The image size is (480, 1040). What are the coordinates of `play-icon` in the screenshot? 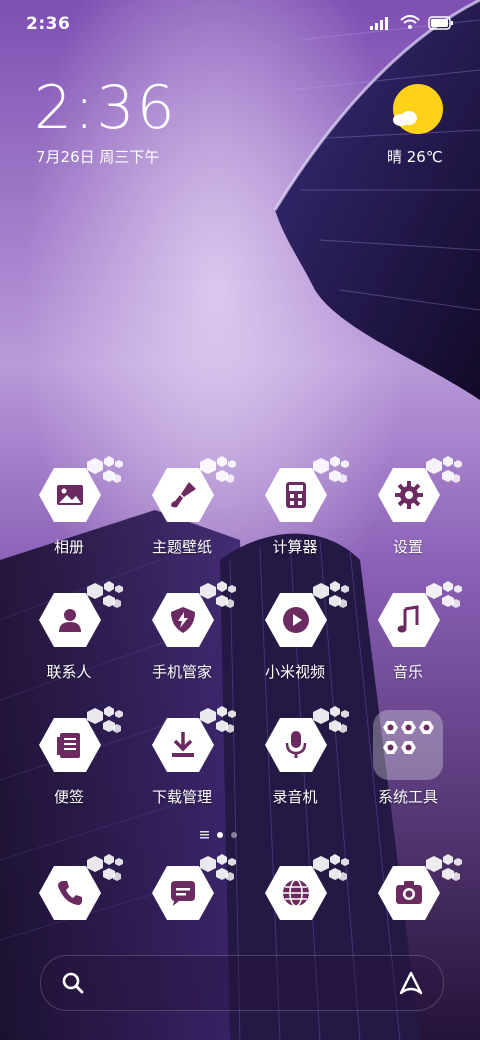 It's located at (296, 620).